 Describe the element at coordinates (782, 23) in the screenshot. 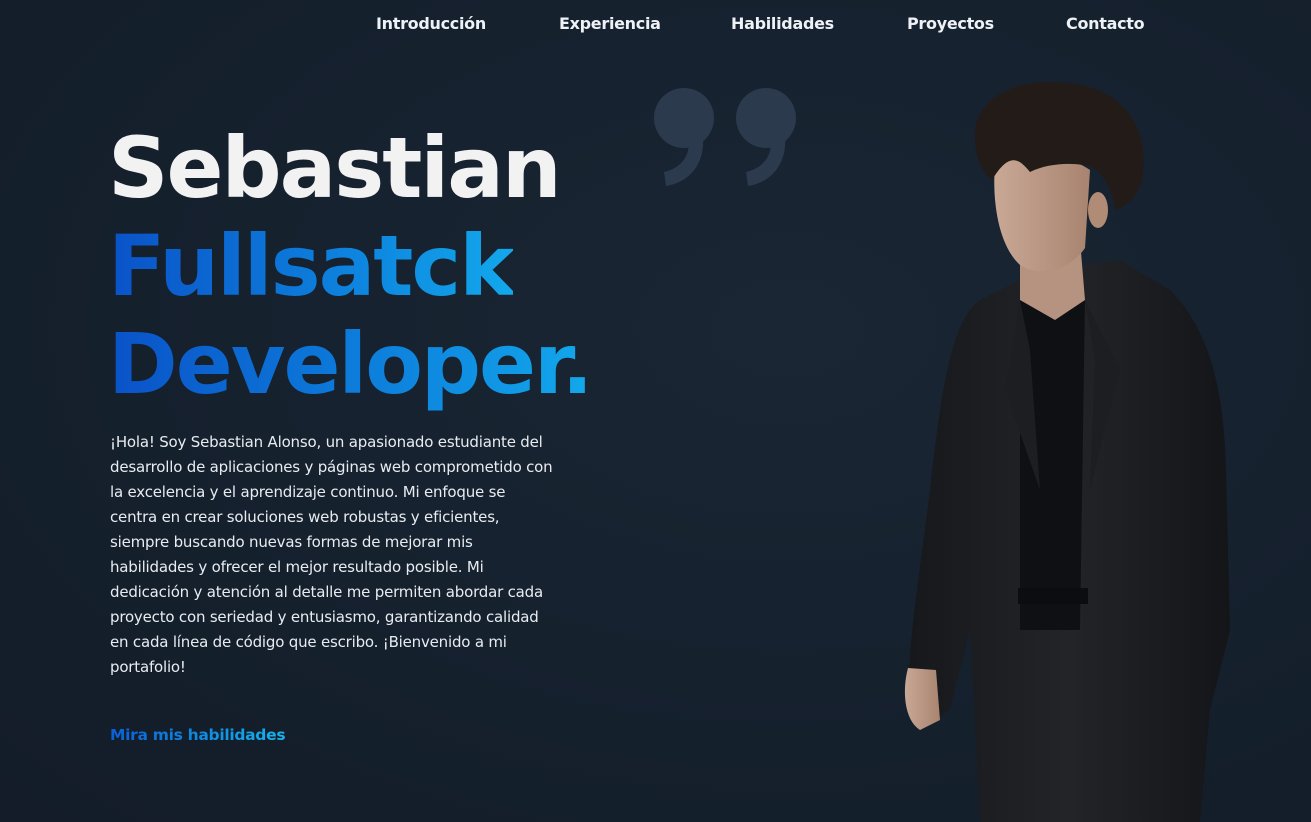

I see `nav-item-habilidades: Habilidades` at that location.